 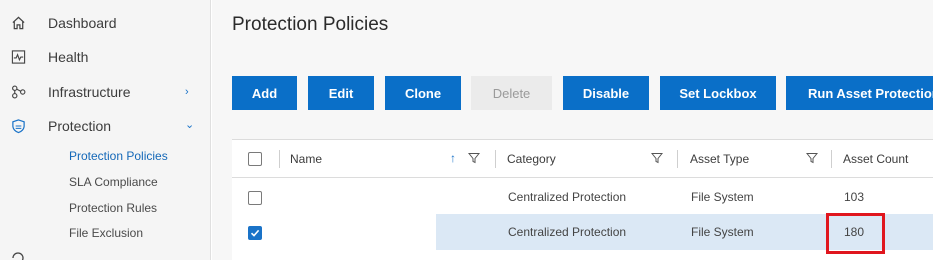 What do you see at coordinates (18, 57) in the screenshot?
I see `health-pulse-icon` at bounding box center [18, 57].